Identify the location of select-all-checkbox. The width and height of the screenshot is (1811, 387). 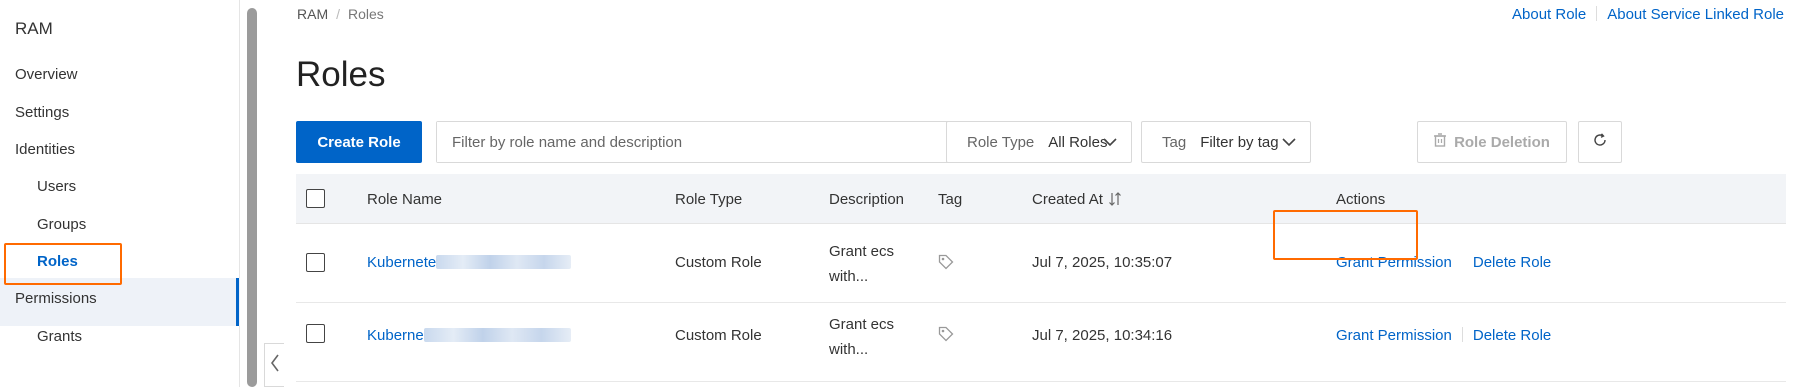
(315, 198).